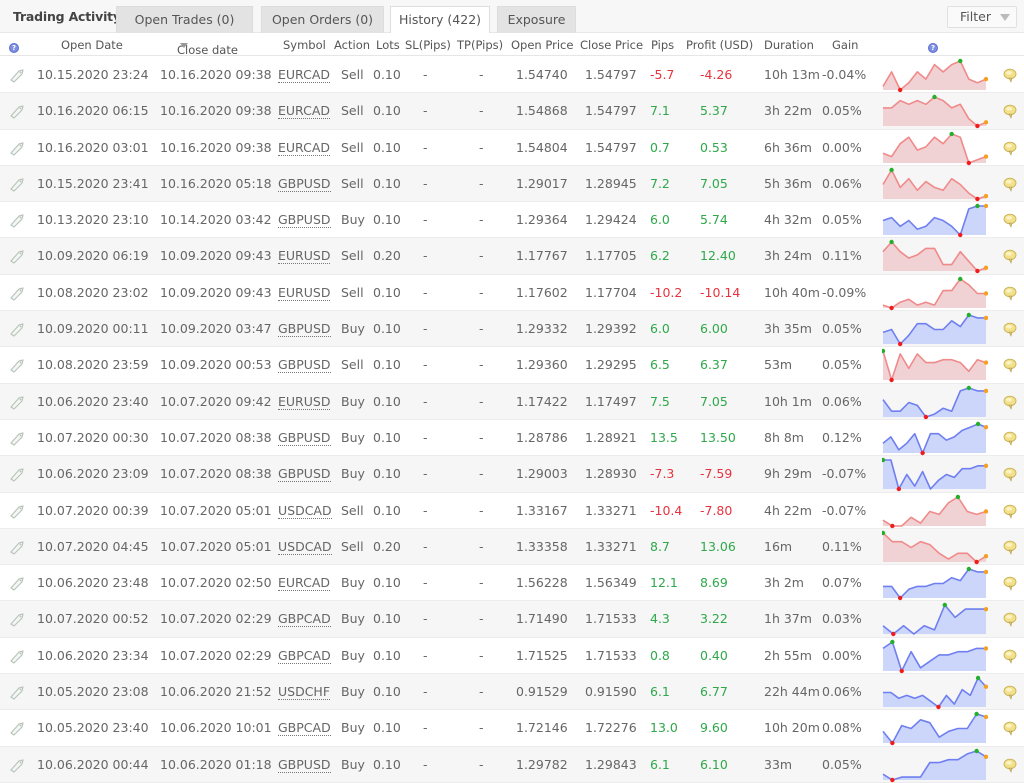  Describe the element at coordinates (92, 45) in the screenshot. I see `col-open-date: Open Date` at that location.